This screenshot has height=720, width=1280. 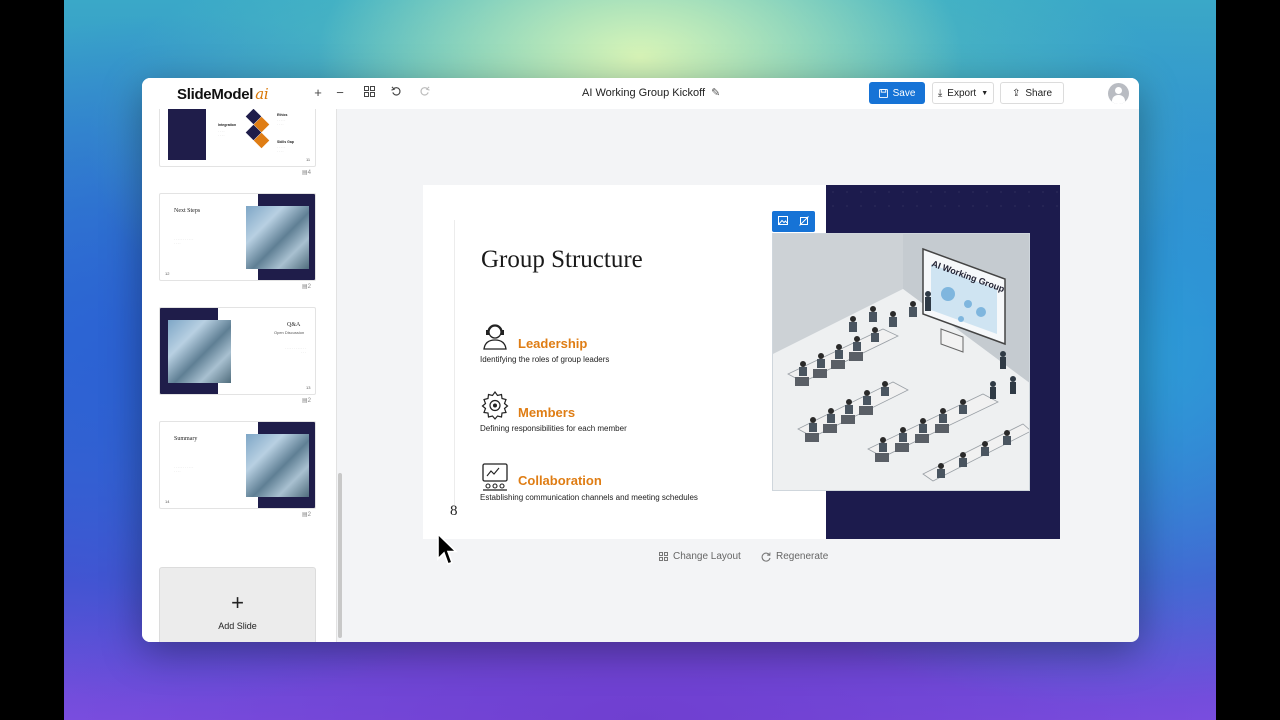 I want to click on save-label: Save, so click(x=904, y=93).